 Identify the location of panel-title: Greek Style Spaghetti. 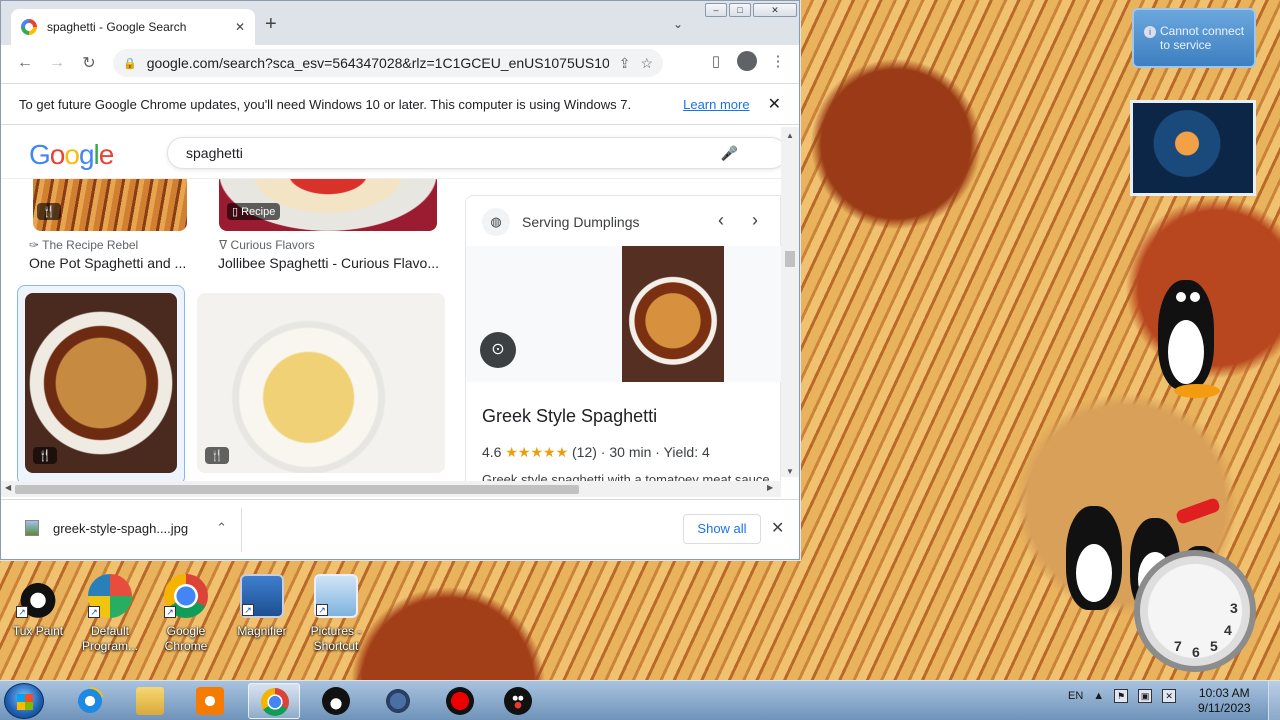
(569, 416).